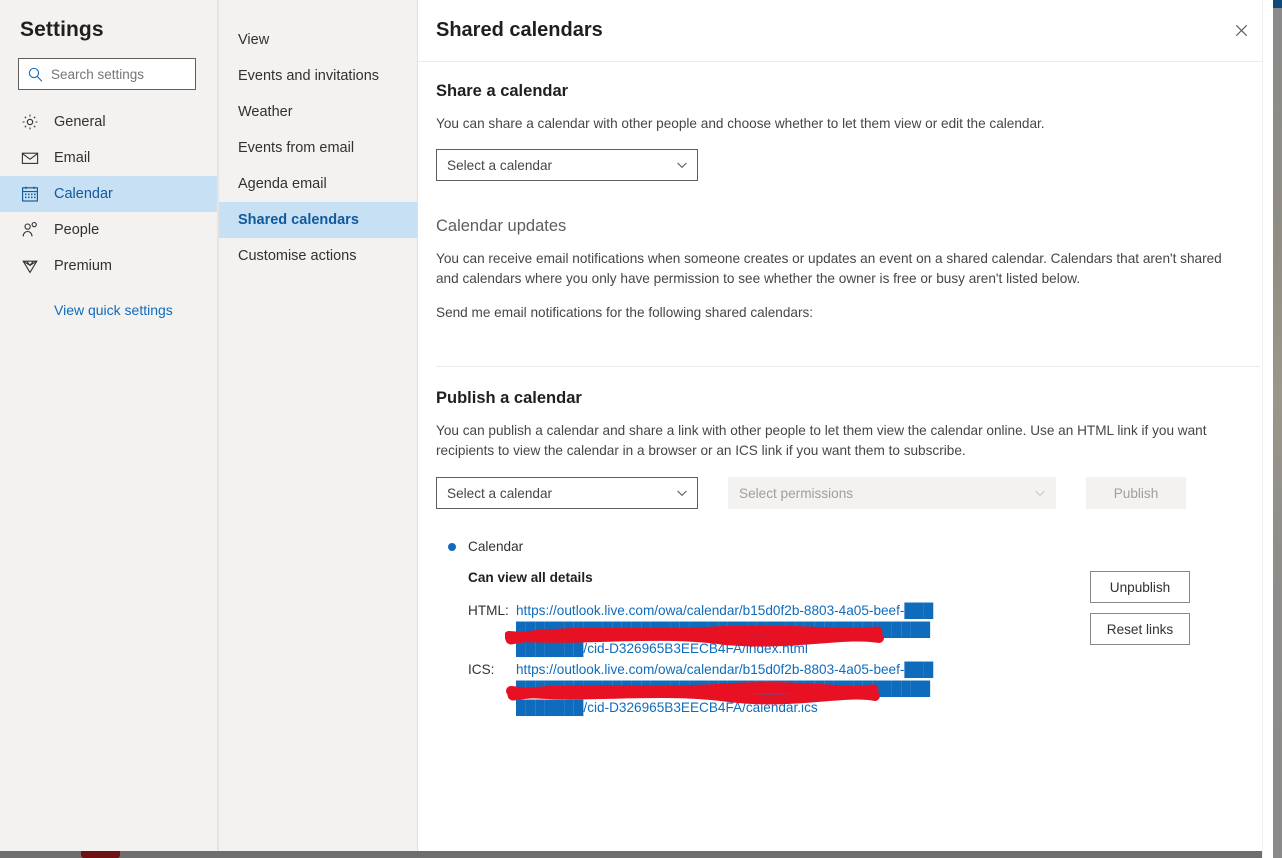 The image size is (1282, 858). I want to click on publish-section-heading: Publish a calendar, so click(509, 398).